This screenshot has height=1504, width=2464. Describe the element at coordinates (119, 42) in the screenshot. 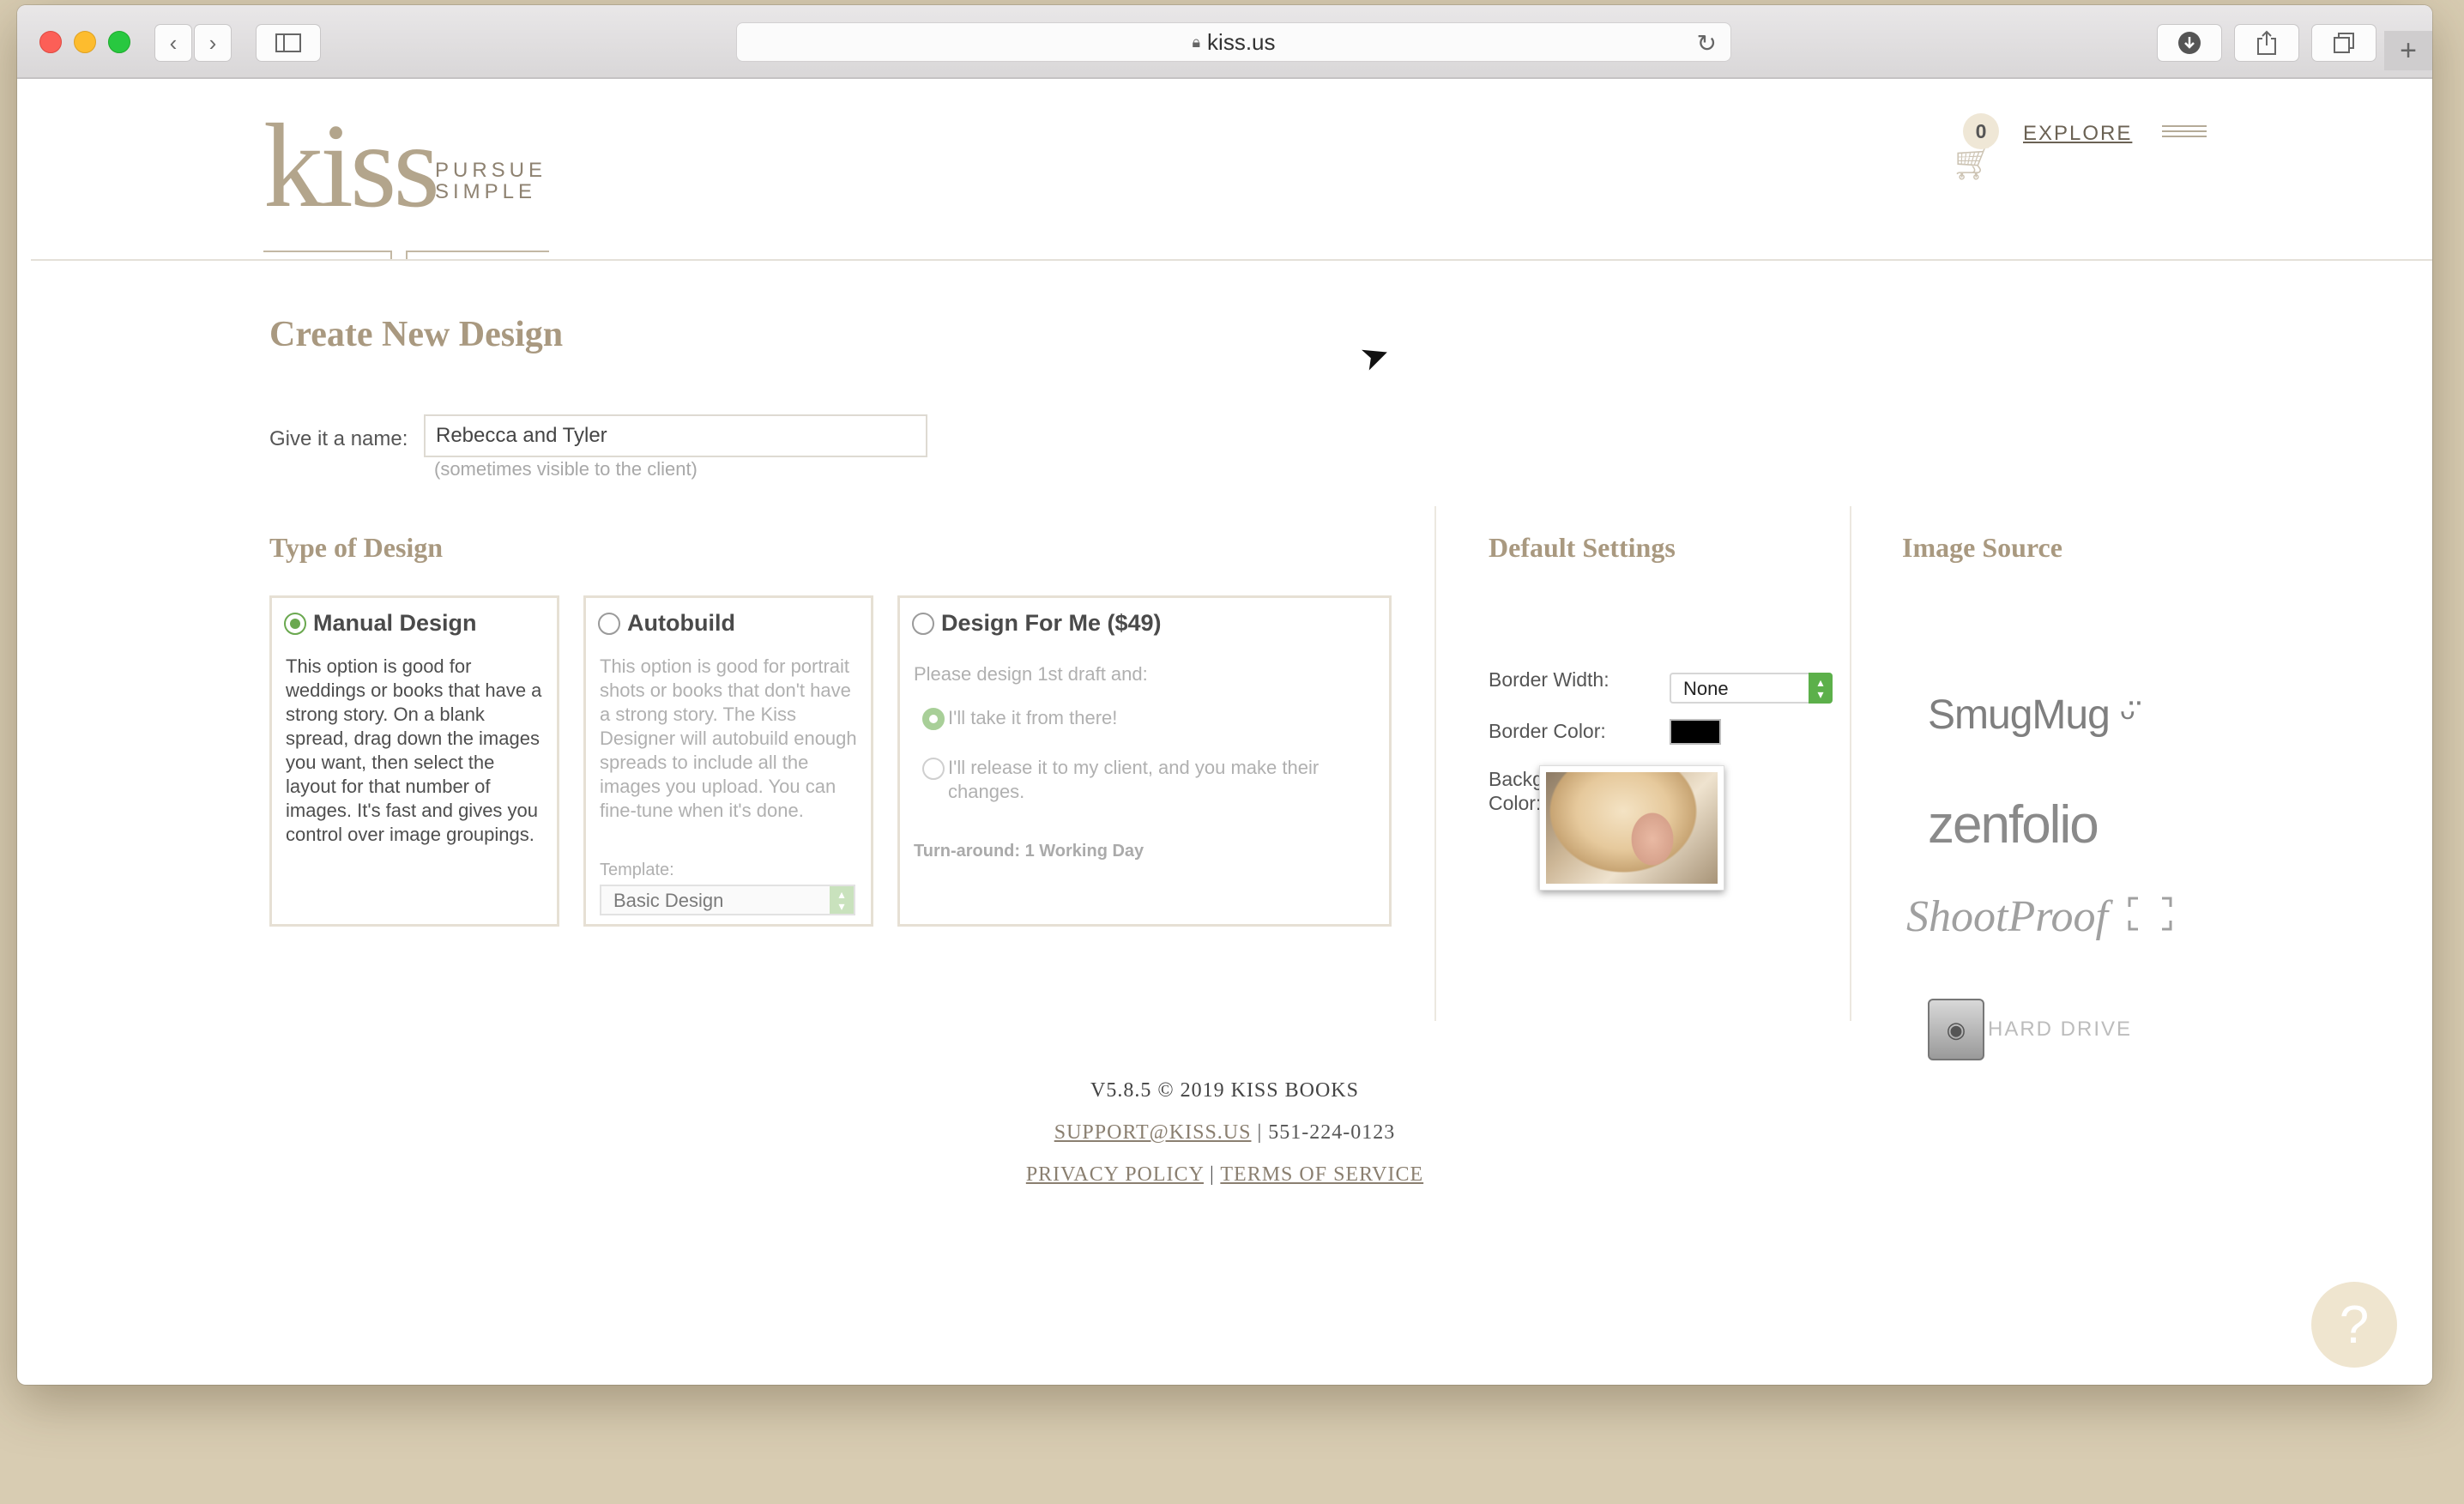

I see `zoom-window-button` at that location.